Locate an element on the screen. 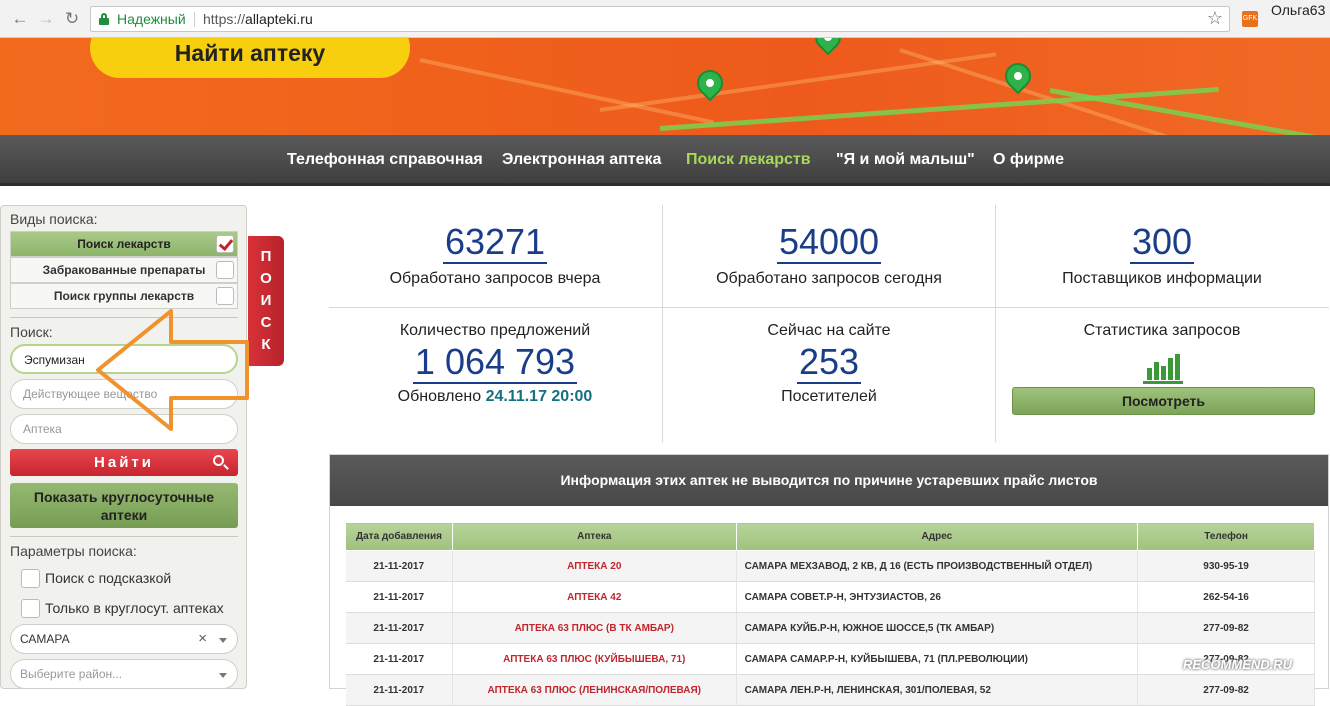 This screenshot has height=706, width=1330. nav-me-and-baby: "Я и мой малыш" is located at coordinates (905, 160).